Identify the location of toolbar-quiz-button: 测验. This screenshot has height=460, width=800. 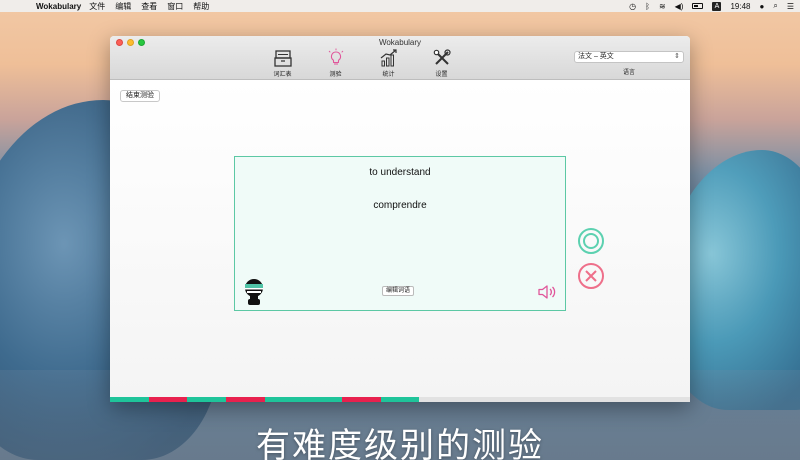
(335, 63).